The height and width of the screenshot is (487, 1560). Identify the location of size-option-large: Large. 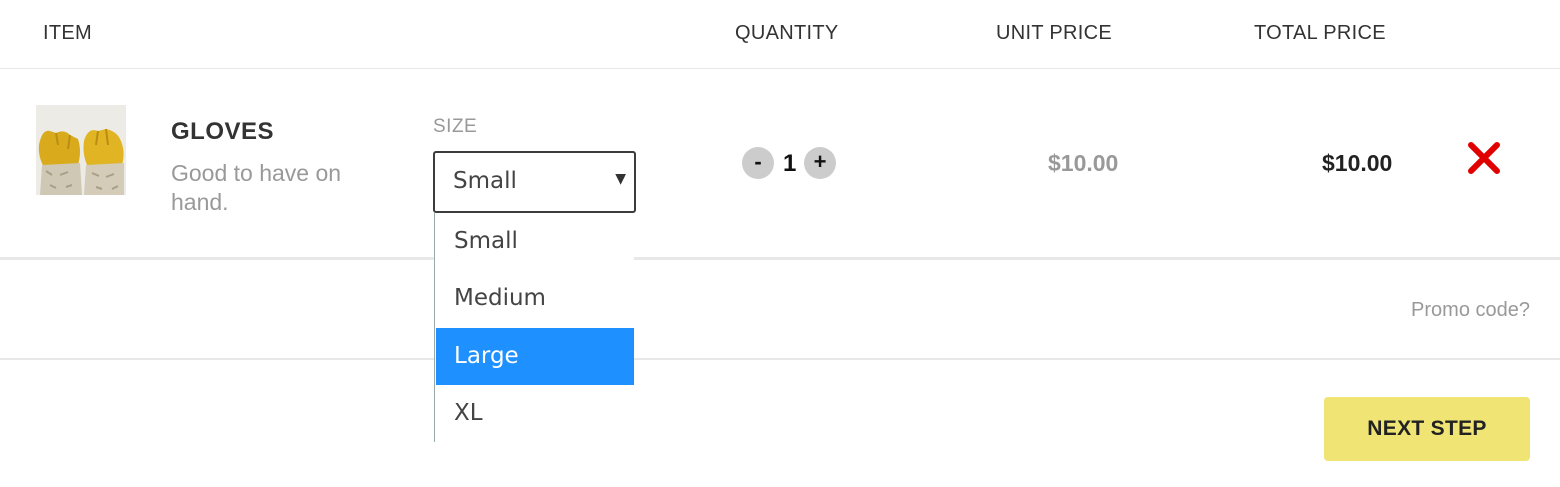
(535, 356).